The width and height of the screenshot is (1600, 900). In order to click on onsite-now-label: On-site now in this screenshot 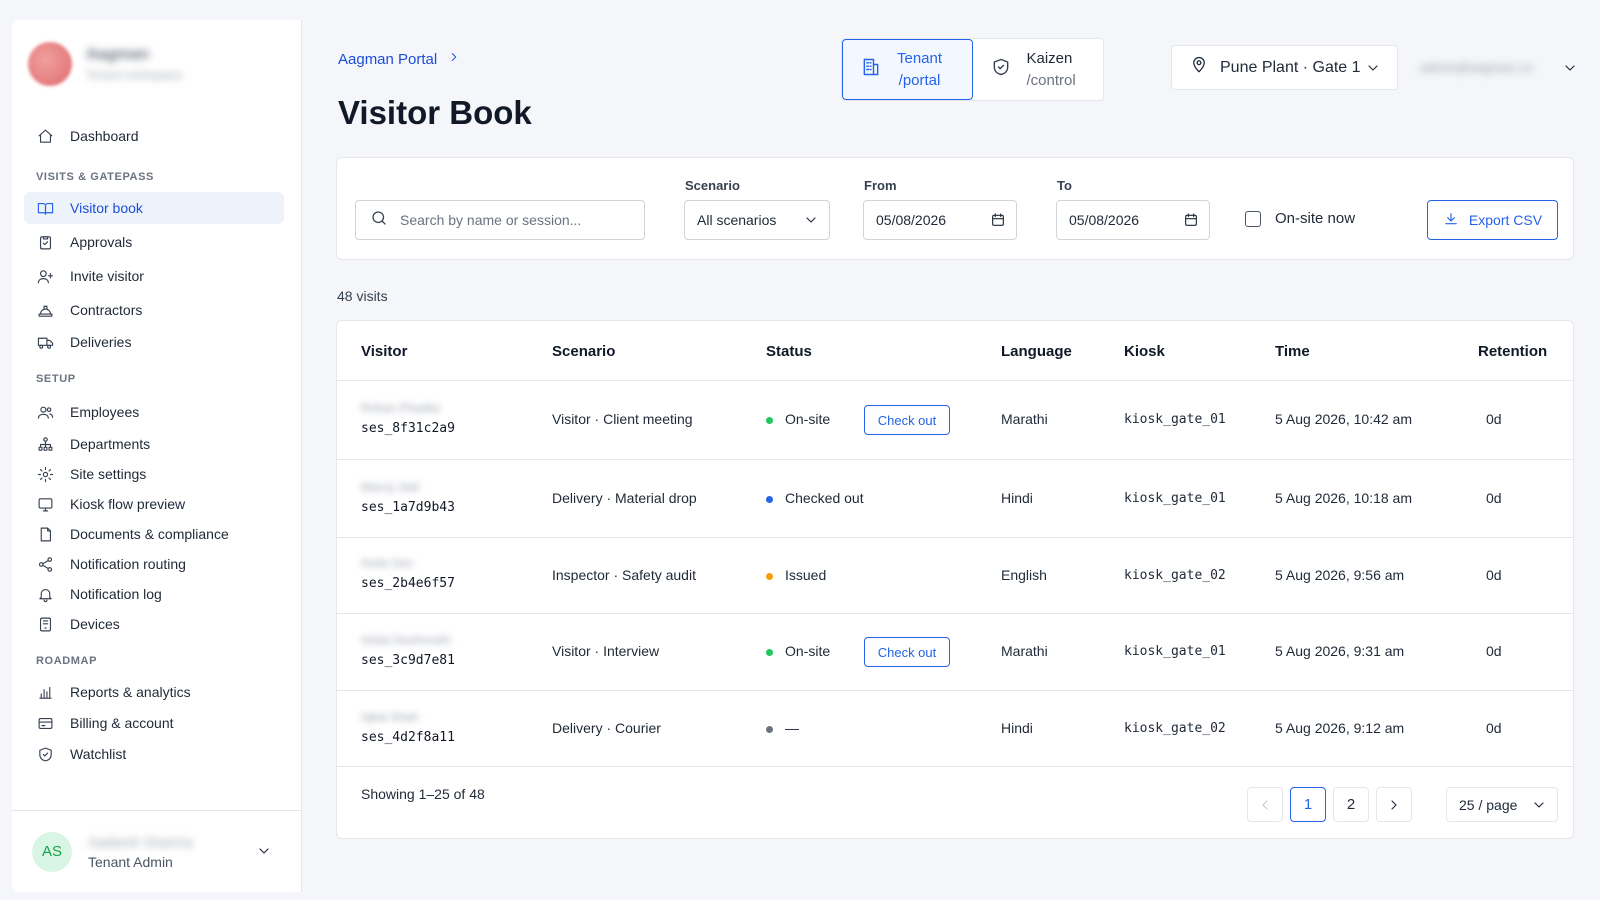, I will do `click(1315, 218)`.